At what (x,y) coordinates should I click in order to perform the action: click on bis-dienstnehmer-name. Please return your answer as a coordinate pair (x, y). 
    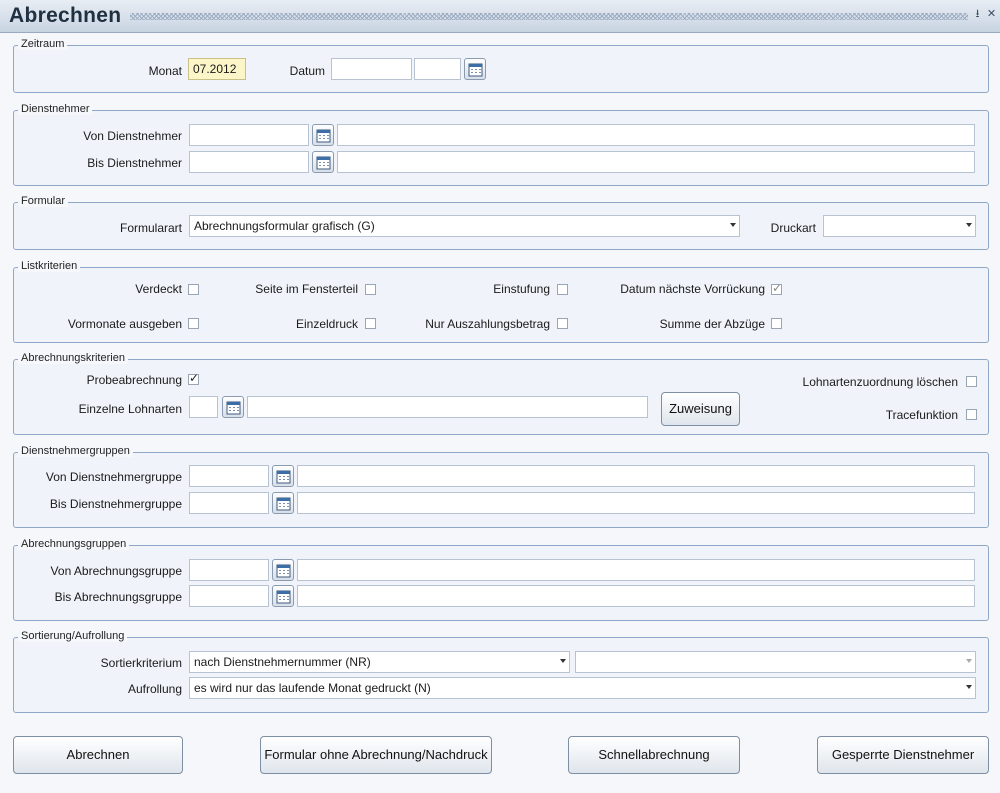
    Looking at the image, I should click on (656, 162).